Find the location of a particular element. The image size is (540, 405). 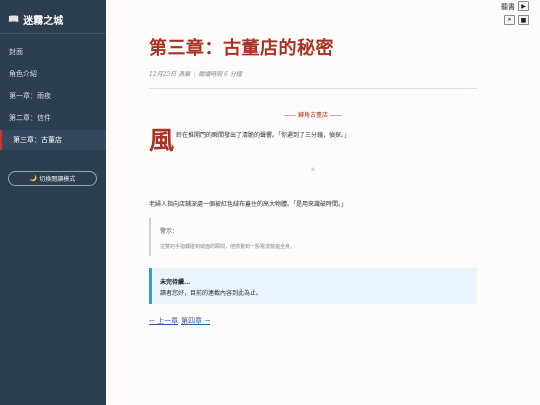

audio-controls: 聽書 is located at coordinates (508, 7).